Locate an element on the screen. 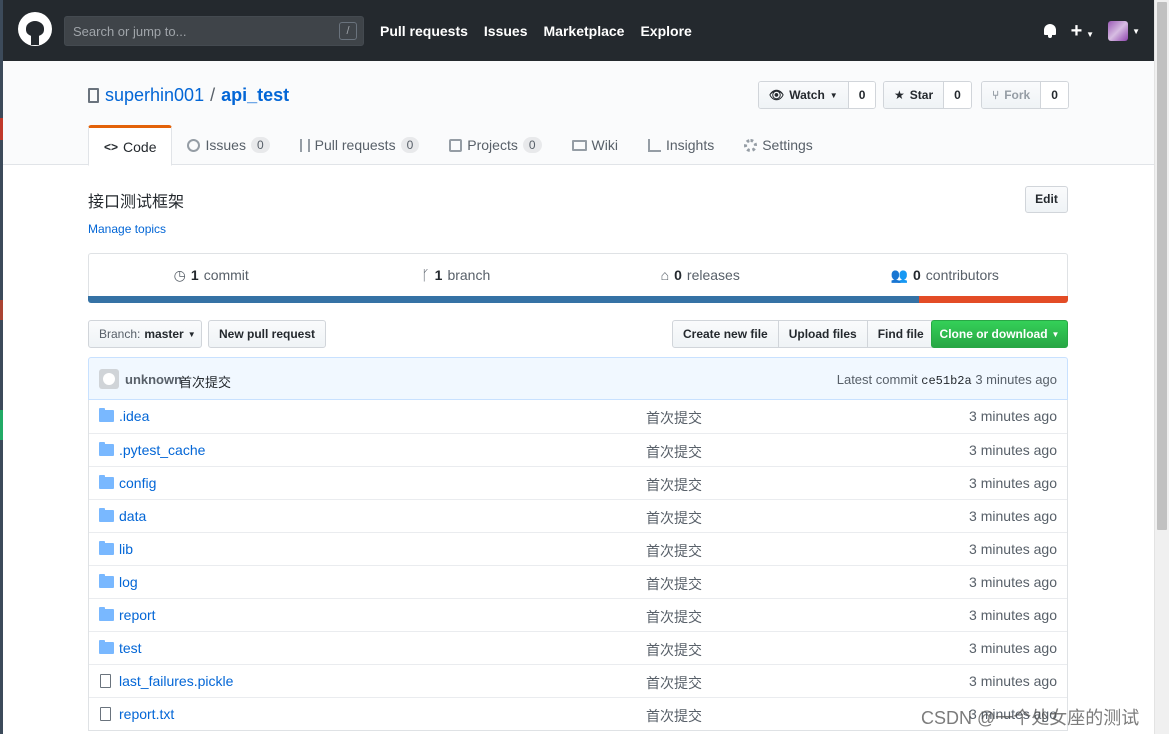  contributors-count: 0 is located at coordinates (916, 275).